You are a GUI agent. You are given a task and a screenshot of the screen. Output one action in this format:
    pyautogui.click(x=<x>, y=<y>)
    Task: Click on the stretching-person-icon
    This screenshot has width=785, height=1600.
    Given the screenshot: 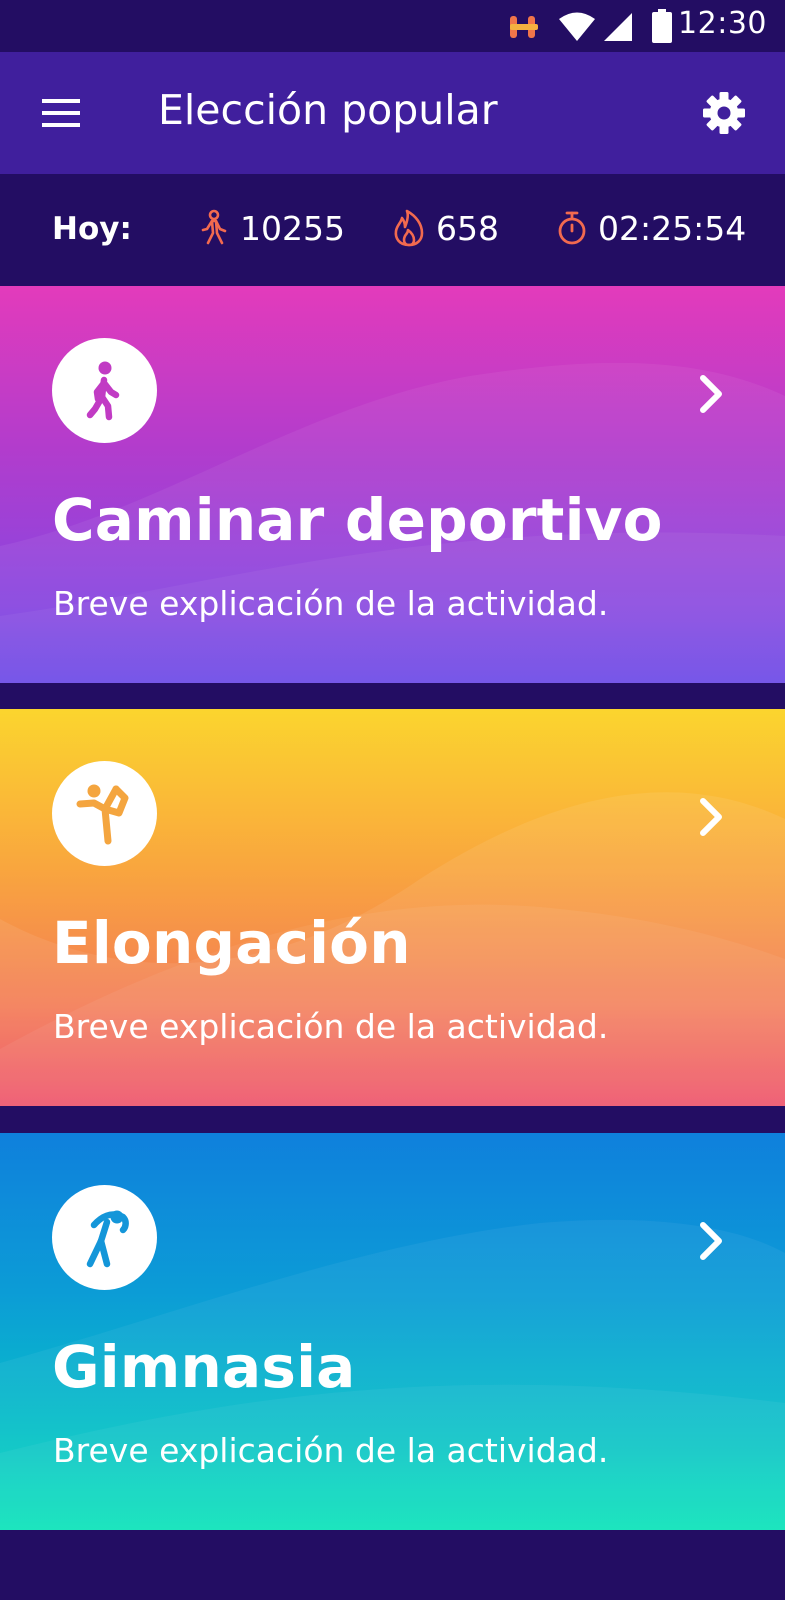 What is the action you would take?
    pyautogui.click(x=102, y=814)
    